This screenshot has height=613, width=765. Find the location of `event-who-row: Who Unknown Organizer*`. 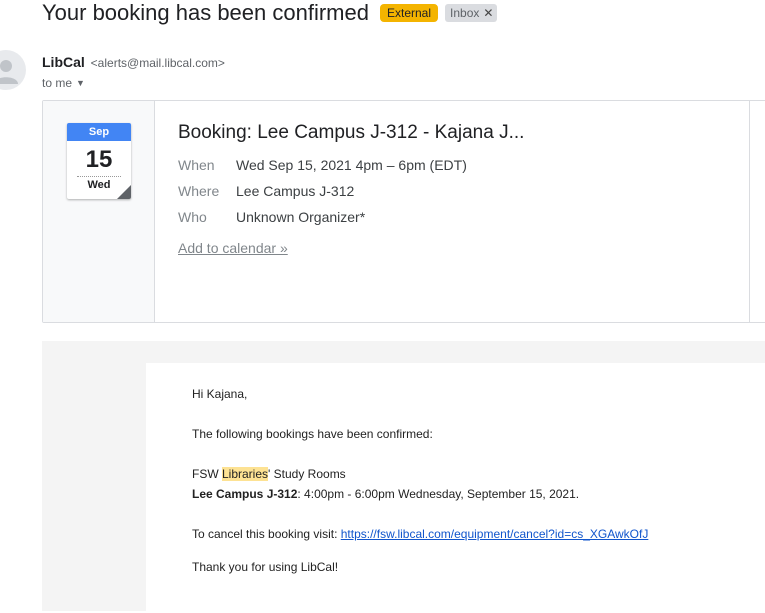

event-who-row: Who Unknown Organizer* is located at coordinates (271, 217).